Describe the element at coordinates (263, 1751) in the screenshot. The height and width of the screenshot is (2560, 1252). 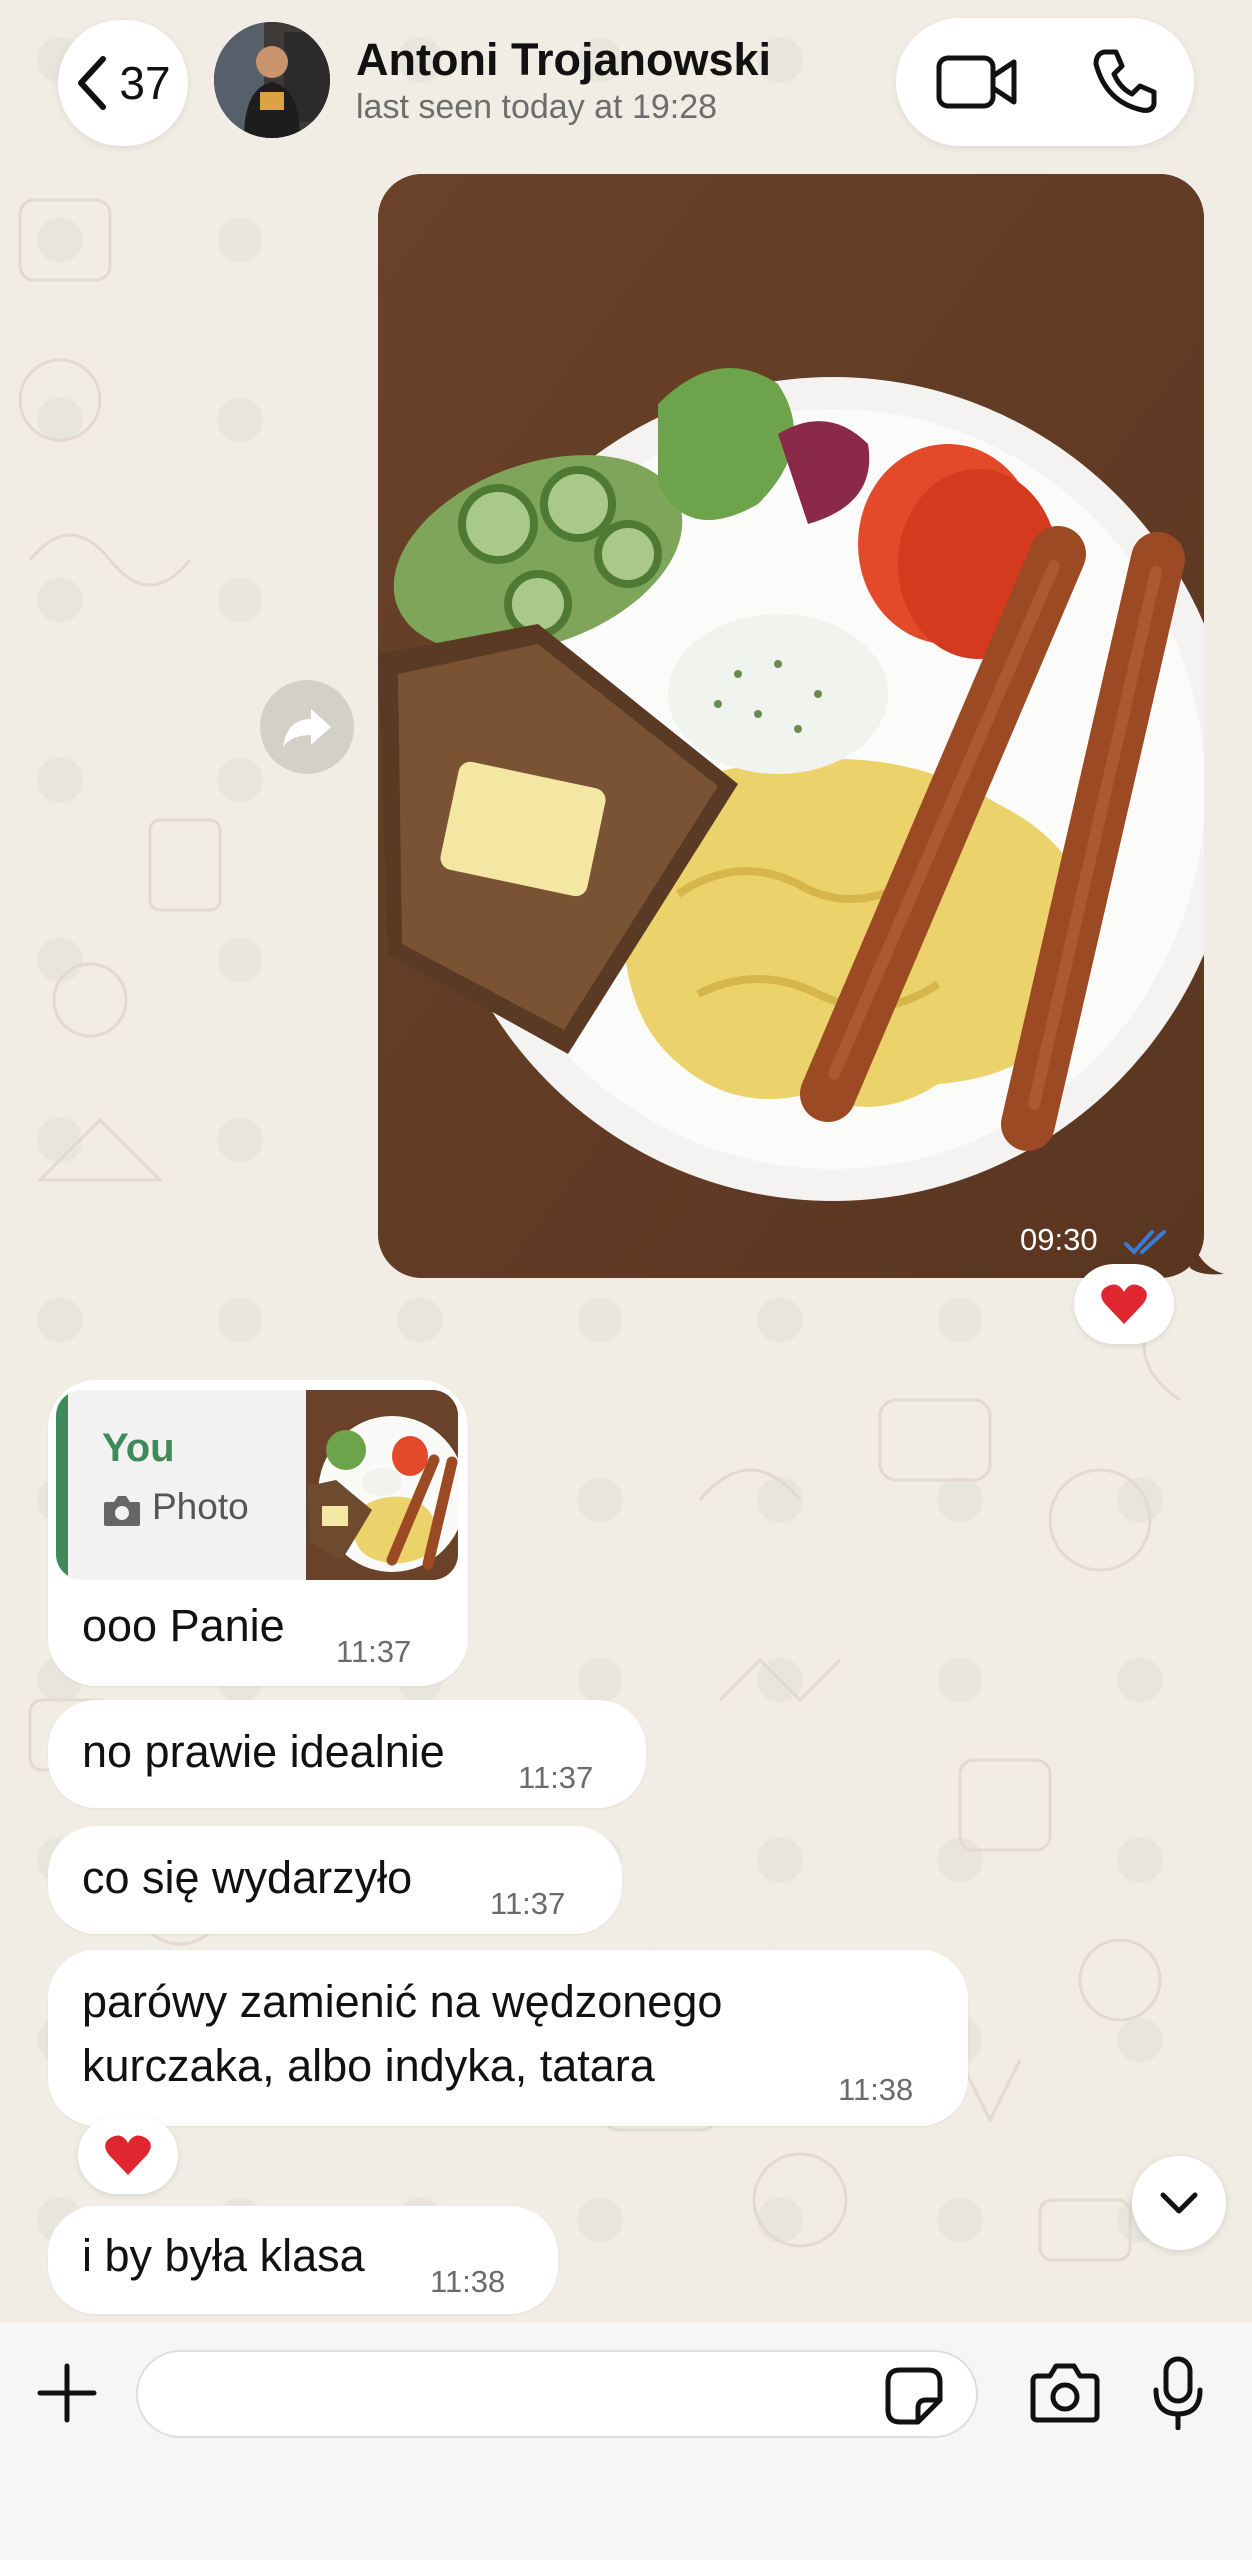
I see `message-text: no prawie idealnie` at that location.